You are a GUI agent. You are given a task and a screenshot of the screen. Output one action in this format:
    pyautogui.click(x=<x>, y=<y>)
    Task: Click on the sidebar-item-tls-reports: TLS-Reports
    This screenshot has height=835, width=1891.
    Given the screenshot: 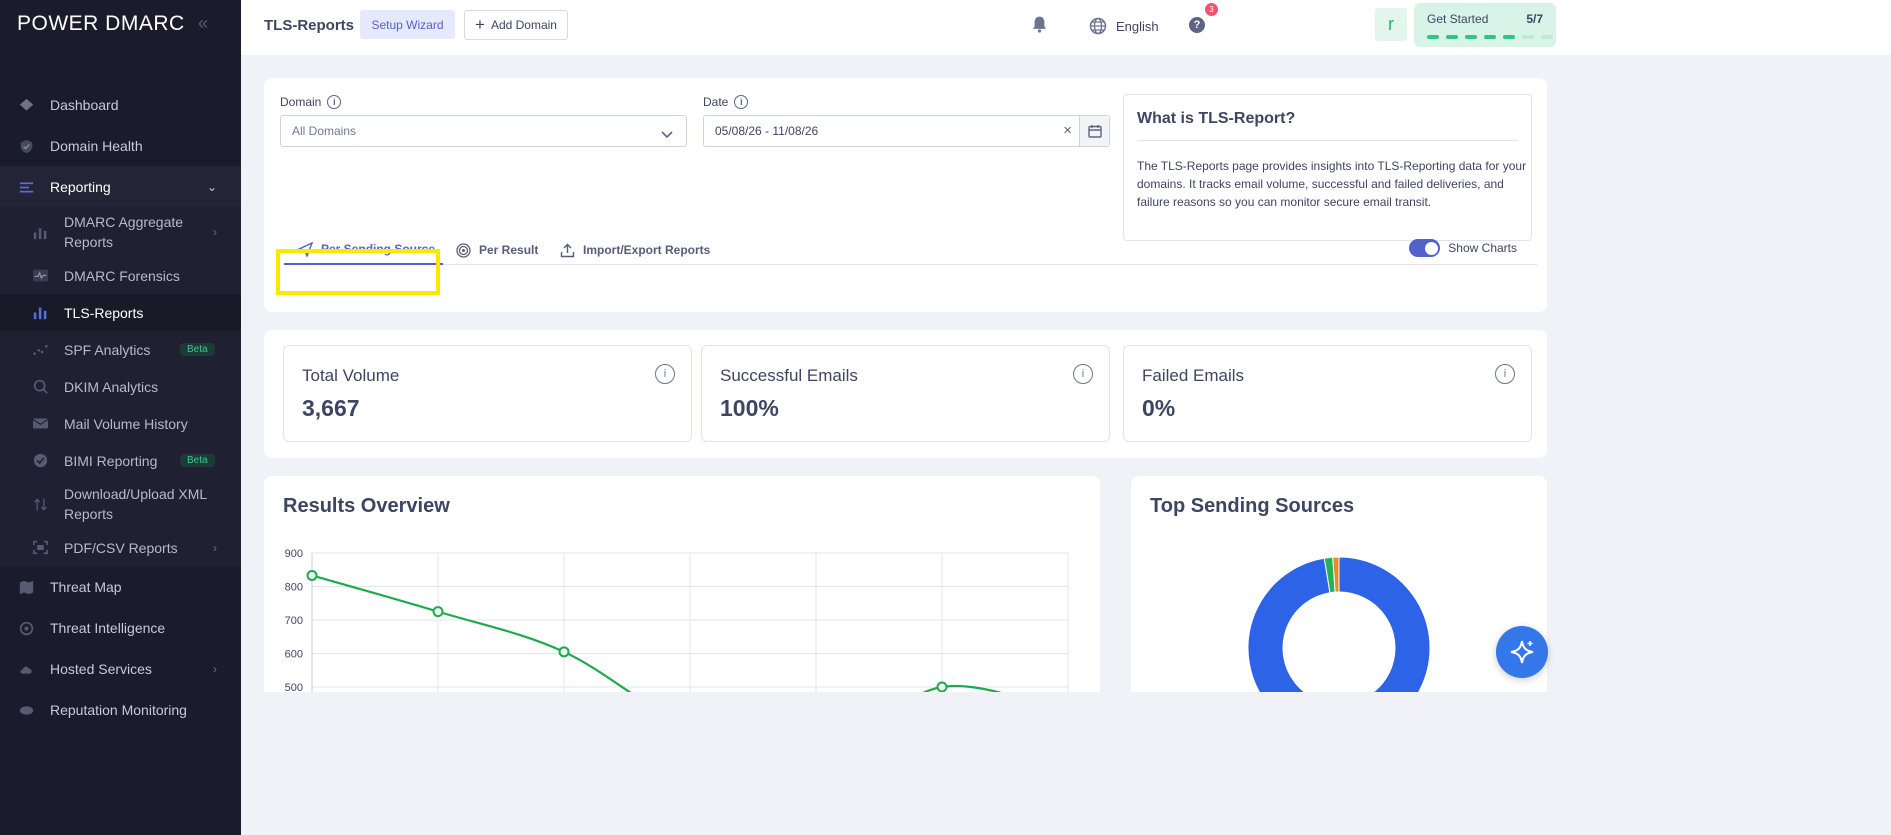 What is the action you would take?
    pyautogui.click(x=120, y=312)
    